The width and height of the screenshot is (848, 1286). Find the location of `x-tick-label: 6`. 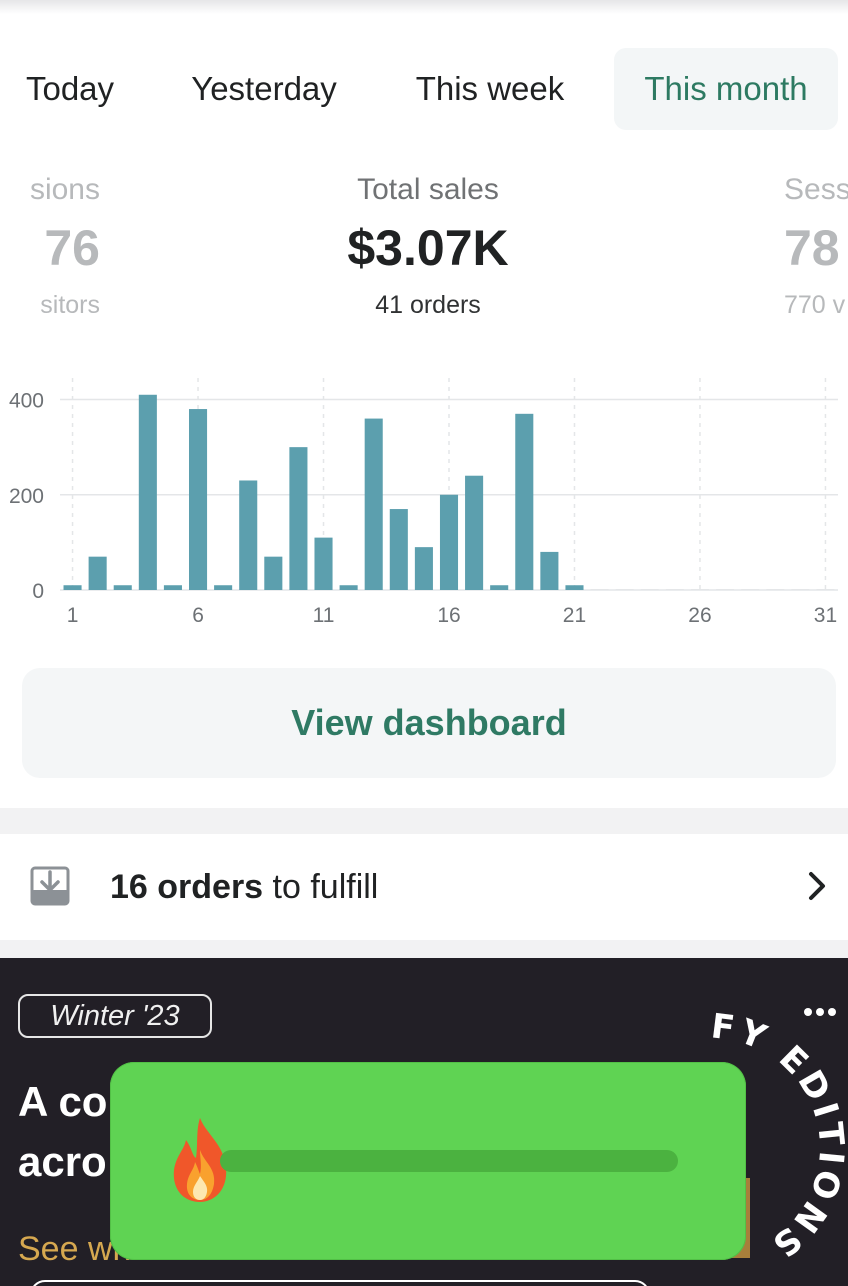

x-tick-label: 6 is located at coordinates (198, 615).